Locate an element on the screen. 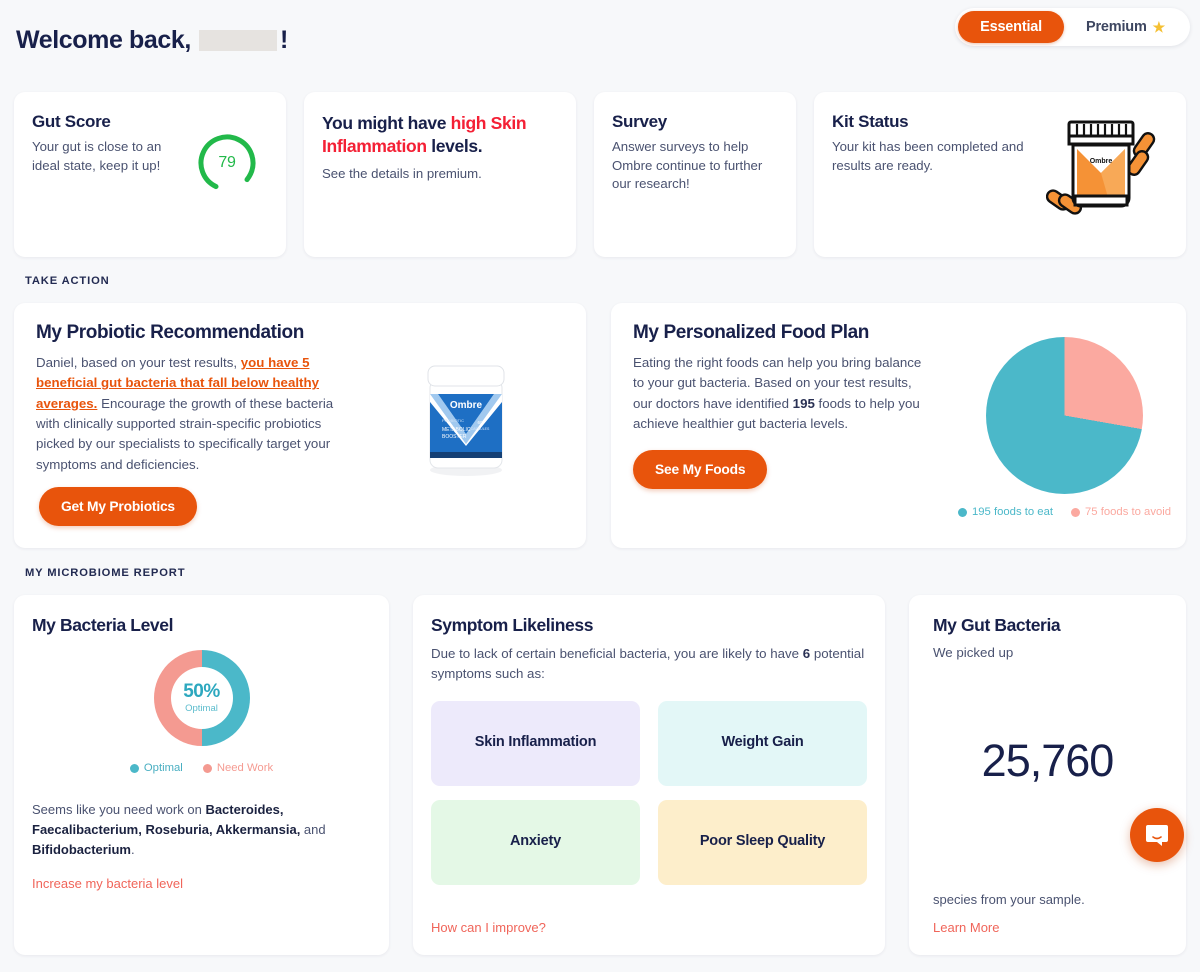 The height and width of the screenshot is (972, 1200). symptom-tile-label: Skin Inflammation is located at coordinates (535, 742).